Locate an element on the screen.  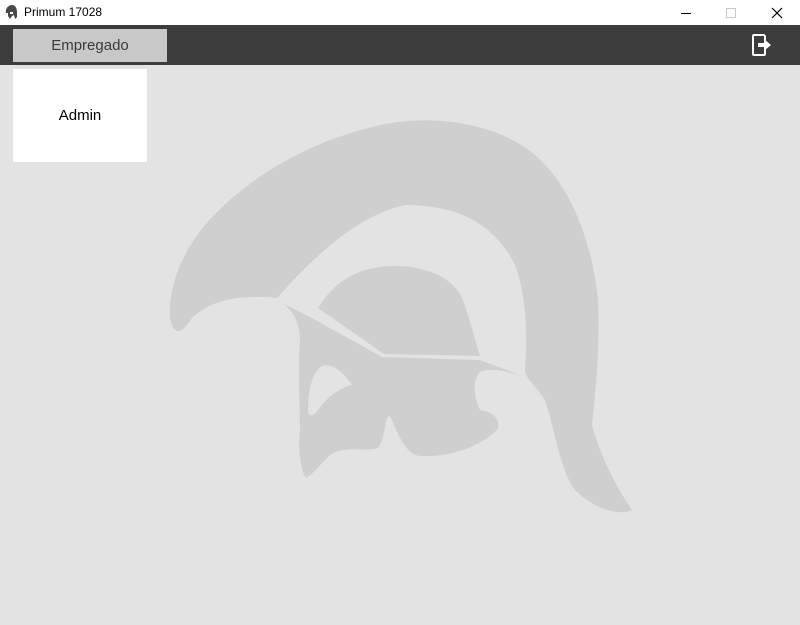
minimize-button is located at coordinates (686, 12).